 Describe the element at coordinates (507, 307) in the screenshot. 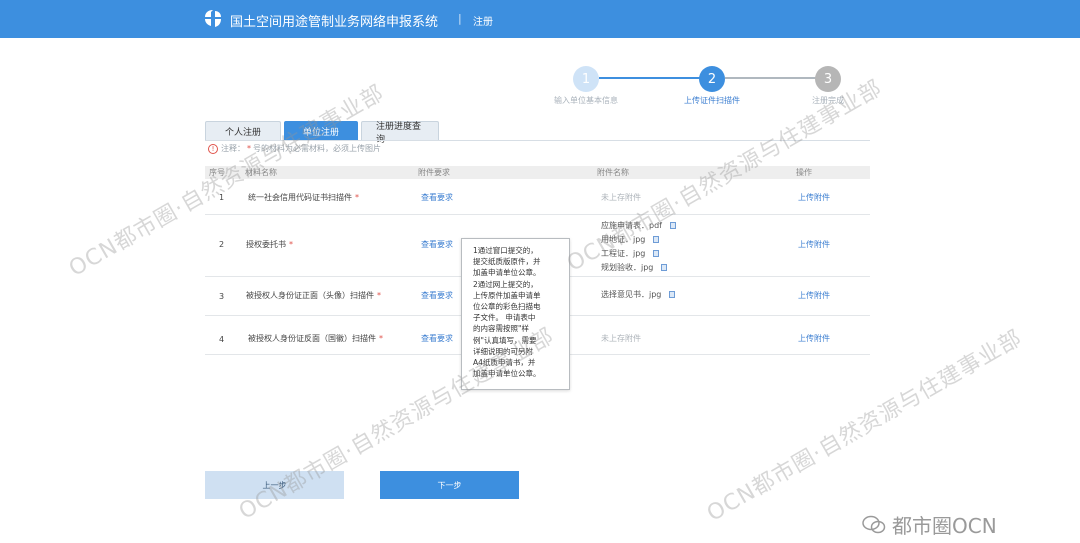

I see `tooltip-line: 位公章的彩色扫描电` at that location.